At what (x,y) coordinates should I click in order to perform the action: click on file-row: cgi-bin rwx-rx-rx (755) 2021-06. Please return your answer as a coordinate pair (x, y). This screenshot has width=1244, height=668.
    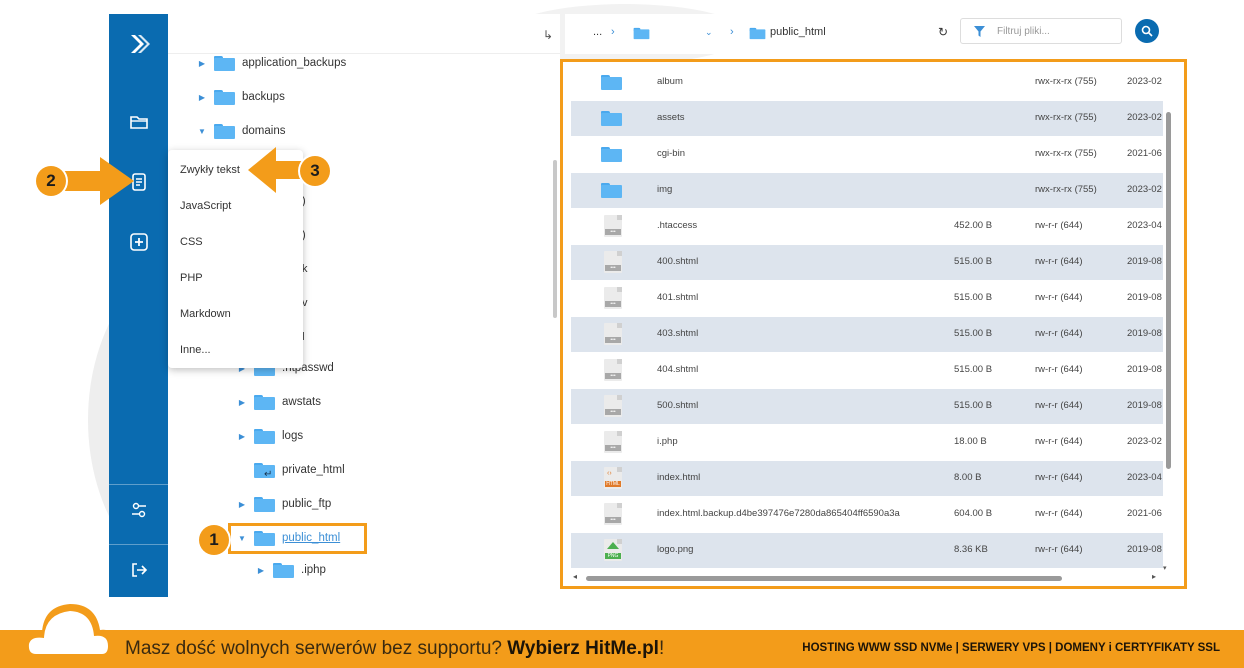
    Looking at the image, I should click on (867, 154).